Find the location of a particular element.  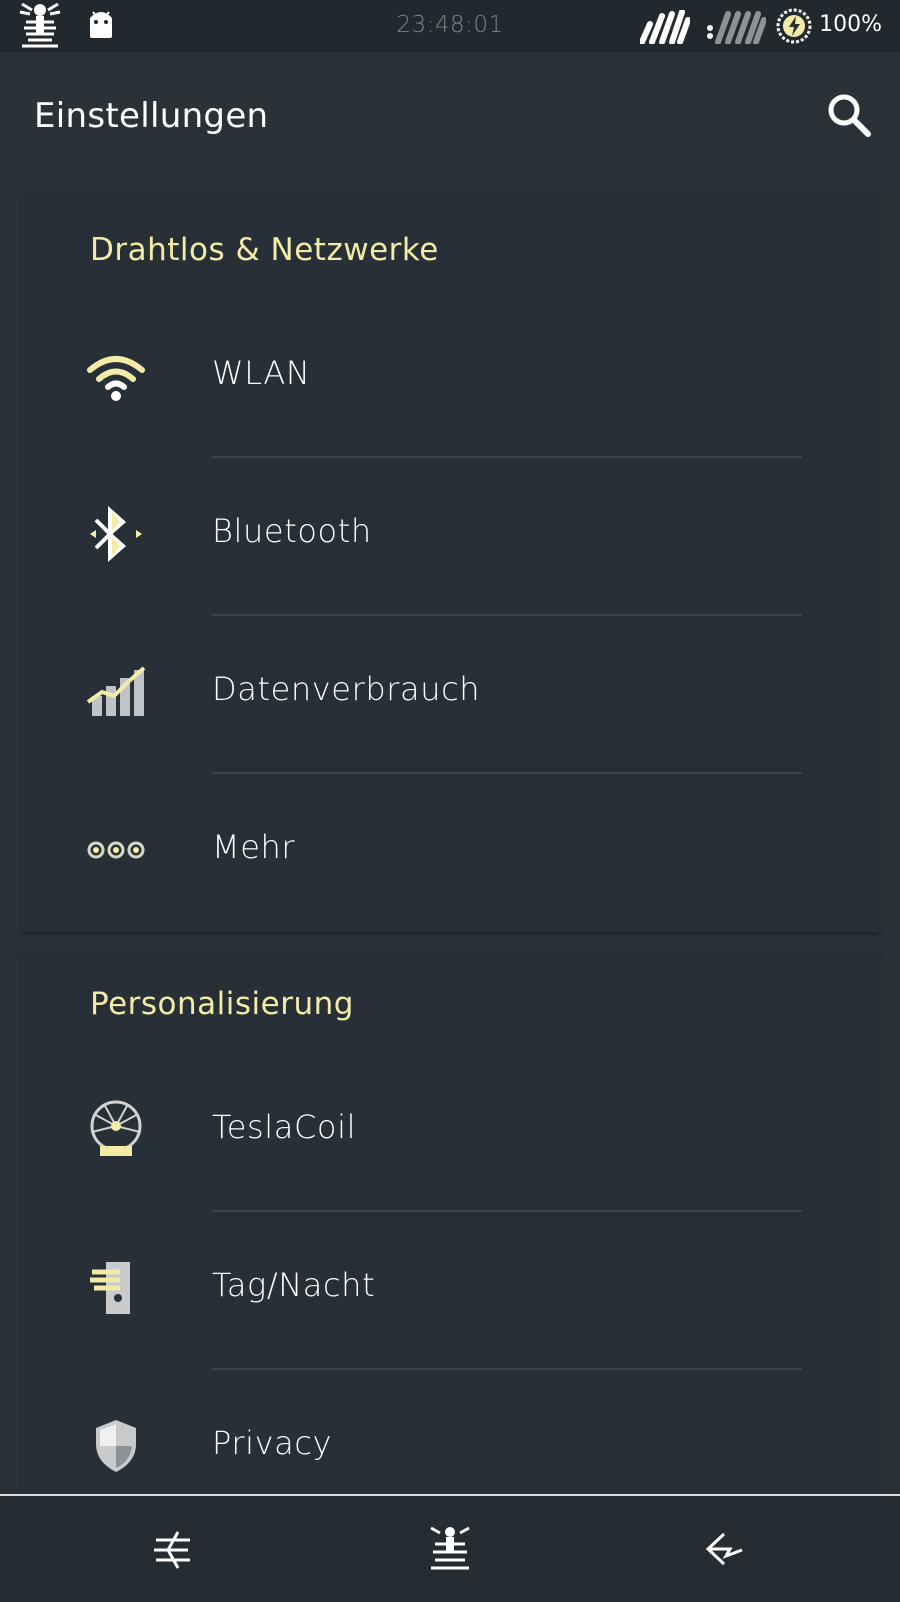

navigation-bar is located at coordinates (450, 1548).